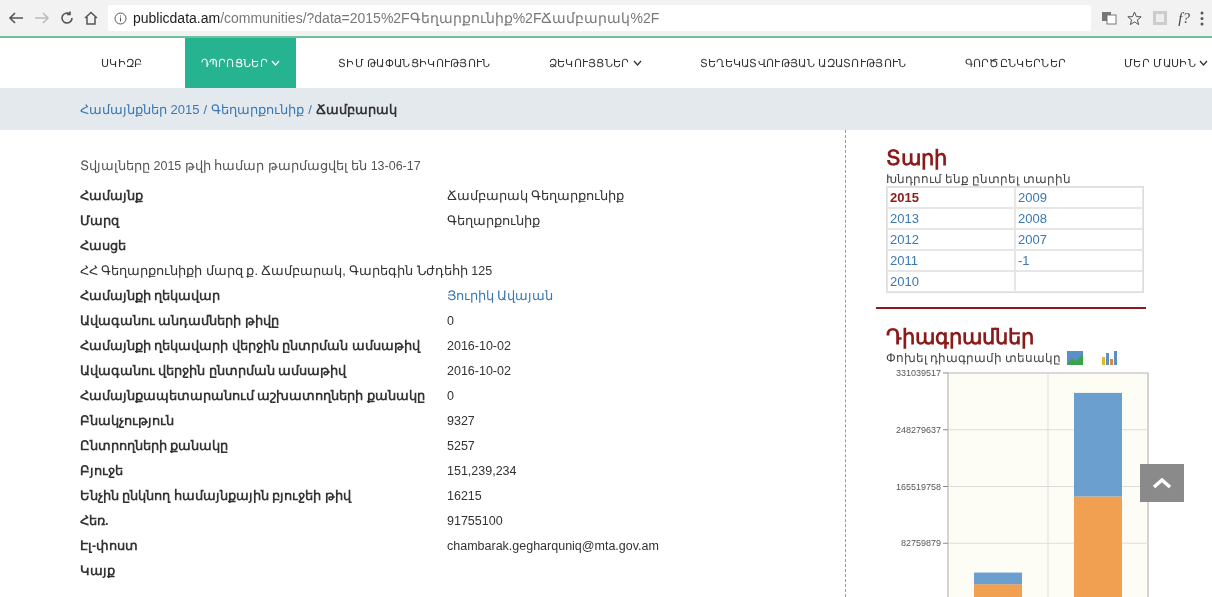 The height and width of the screenshot is (597, 1212). I want to click on field-label: Ավագանու անդամների թիվը, so click(179, 321).